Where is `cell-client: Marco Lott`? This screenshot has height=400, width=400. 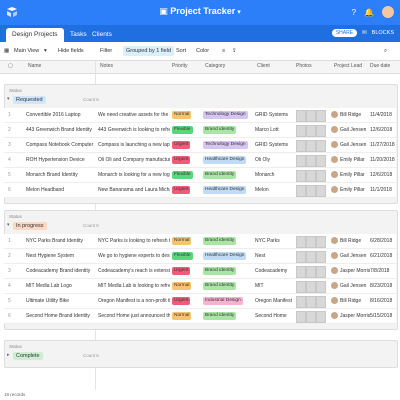
cell-client: Marco Lott is located at coordinates (275, 130).